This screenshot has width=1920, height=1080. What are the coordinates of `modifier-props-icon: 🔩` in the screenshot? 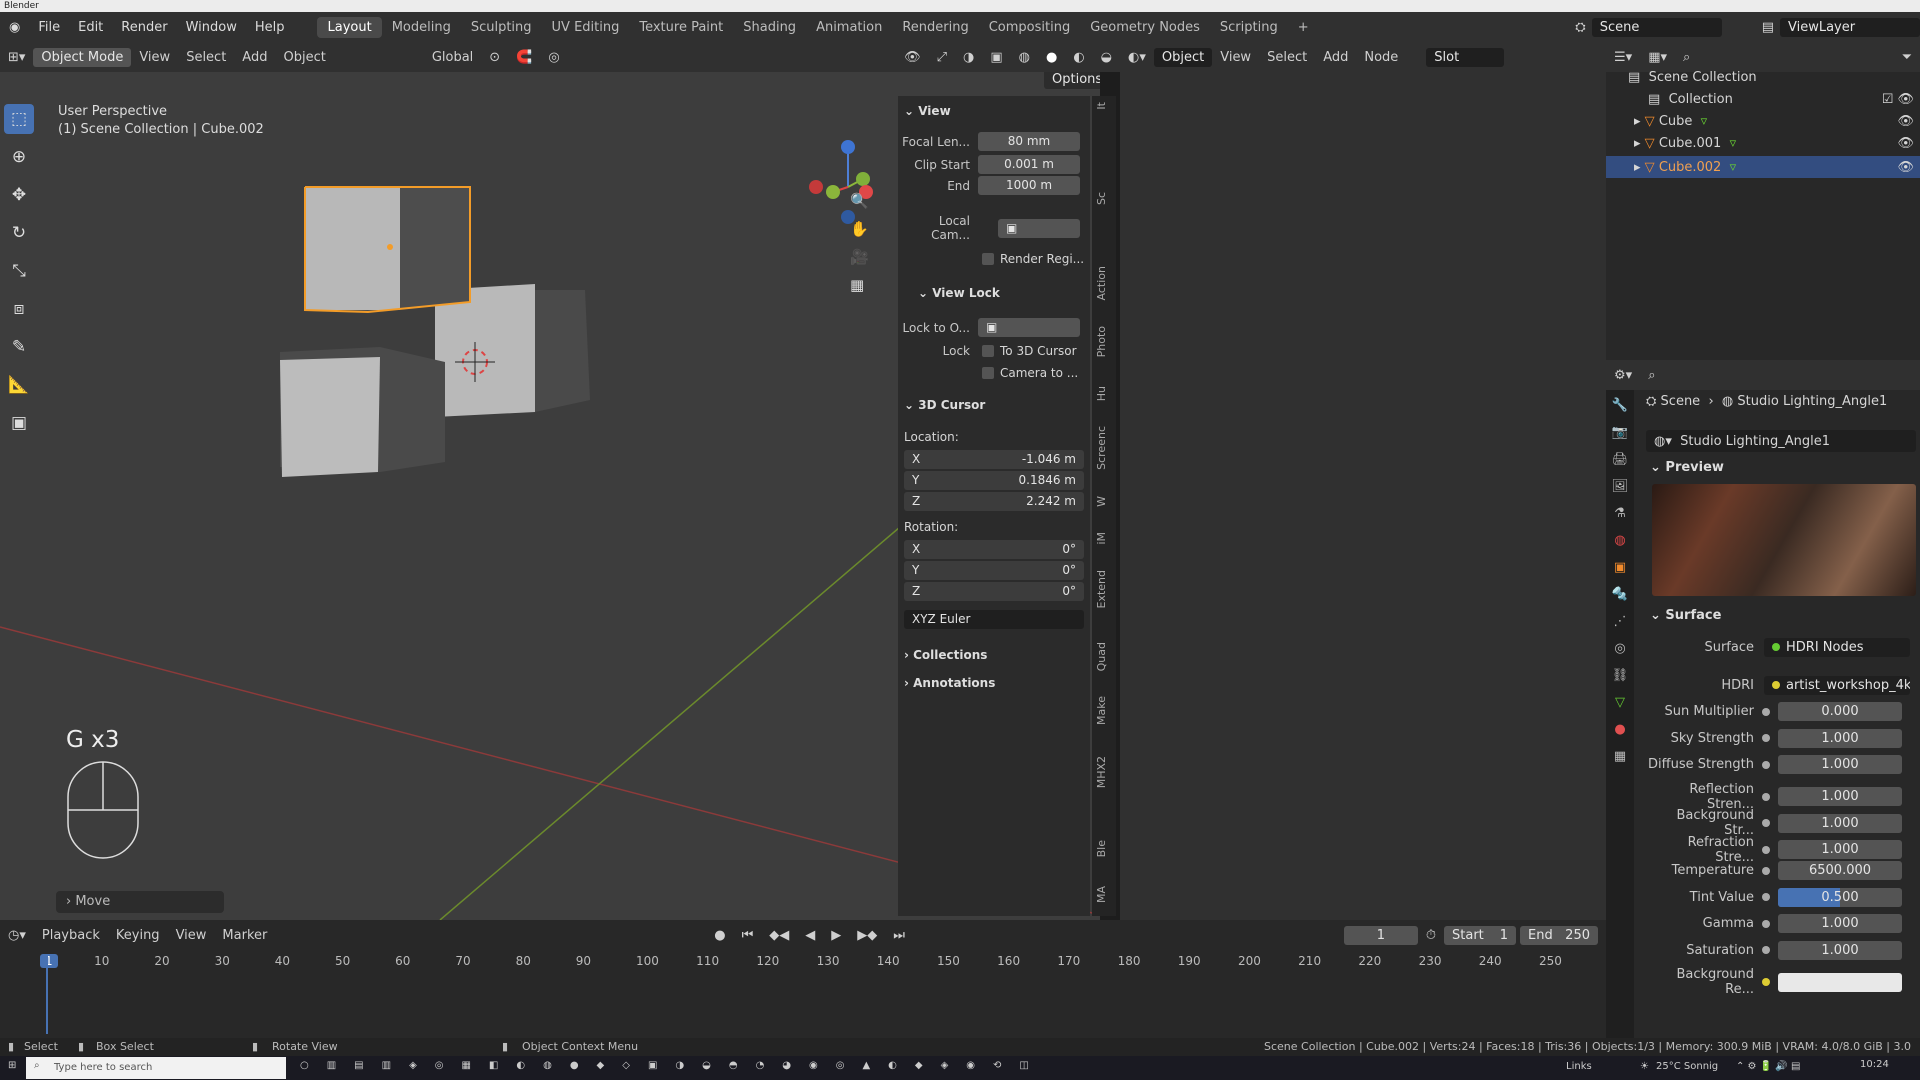 It's located at (1620, 594).